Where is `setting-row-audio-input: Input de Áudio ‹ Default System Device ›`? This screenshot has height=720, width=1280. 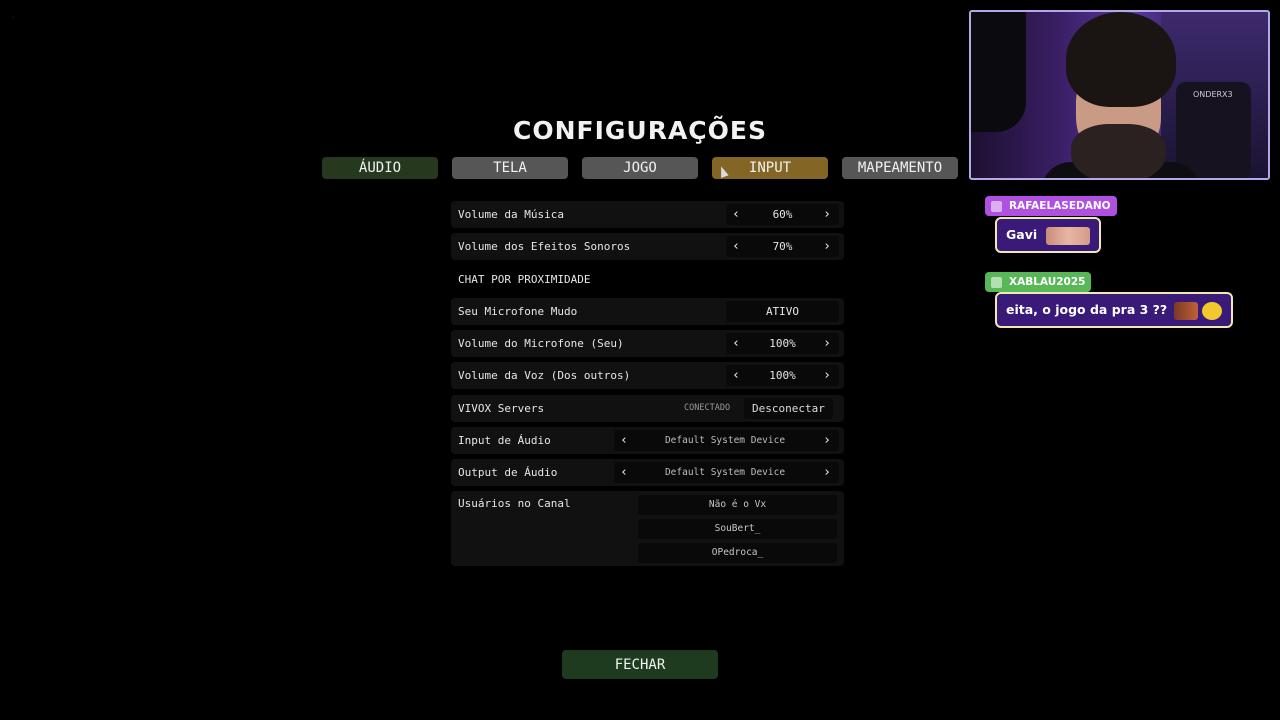 setting-row-audio-input: Input de Áudio ‹ Default System Device › is located at coordinates (647, 440).